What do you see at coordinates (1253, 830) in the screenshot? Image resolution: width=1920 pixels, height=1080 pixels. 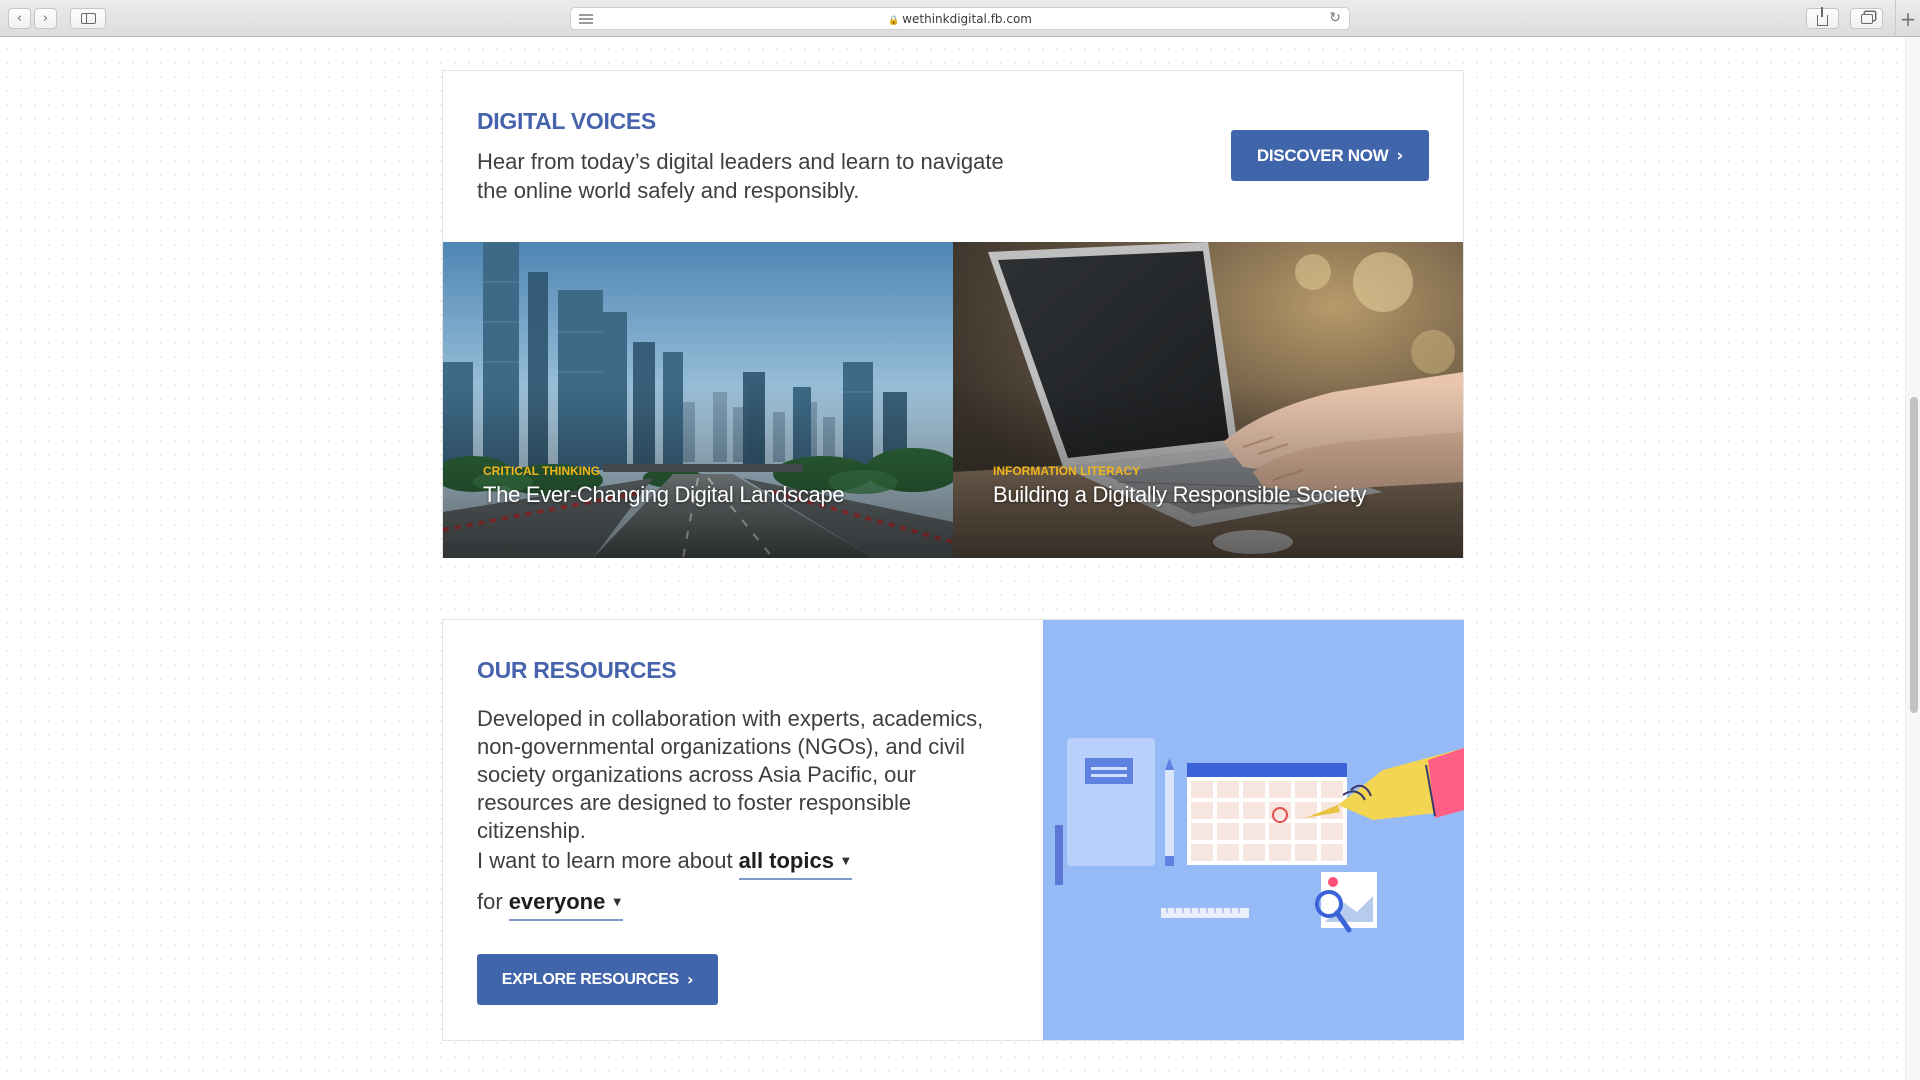 I see `calendar-planning-illustration` at bounding box center [1253, 830].